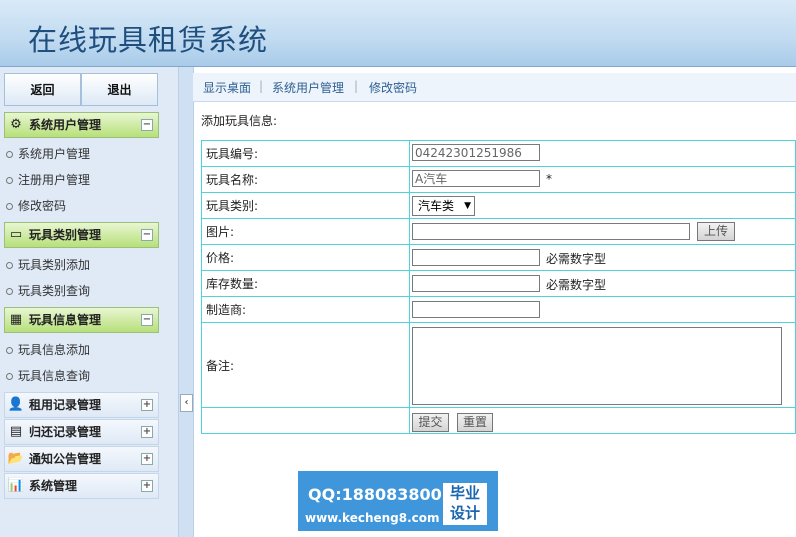 The image size is (796, 537). Describe the element at coordinates (16, 319) in the screenshot. I see `table-icon: ▦` at that location.